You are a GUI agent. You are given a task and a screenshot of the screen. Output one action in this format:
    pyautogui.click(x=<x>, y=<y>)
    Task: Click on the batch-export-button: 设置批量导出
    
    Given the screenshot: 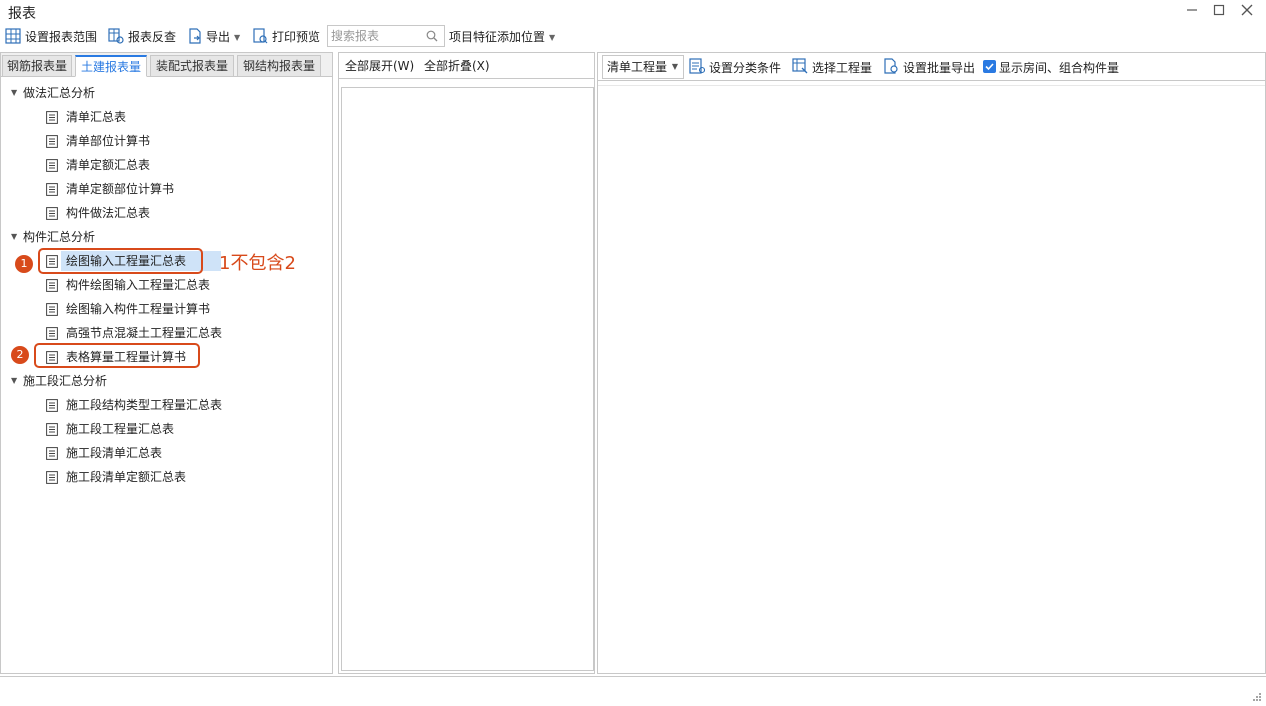 What is the action you would take?
    pyautogui.click(x=939, y=68)
    